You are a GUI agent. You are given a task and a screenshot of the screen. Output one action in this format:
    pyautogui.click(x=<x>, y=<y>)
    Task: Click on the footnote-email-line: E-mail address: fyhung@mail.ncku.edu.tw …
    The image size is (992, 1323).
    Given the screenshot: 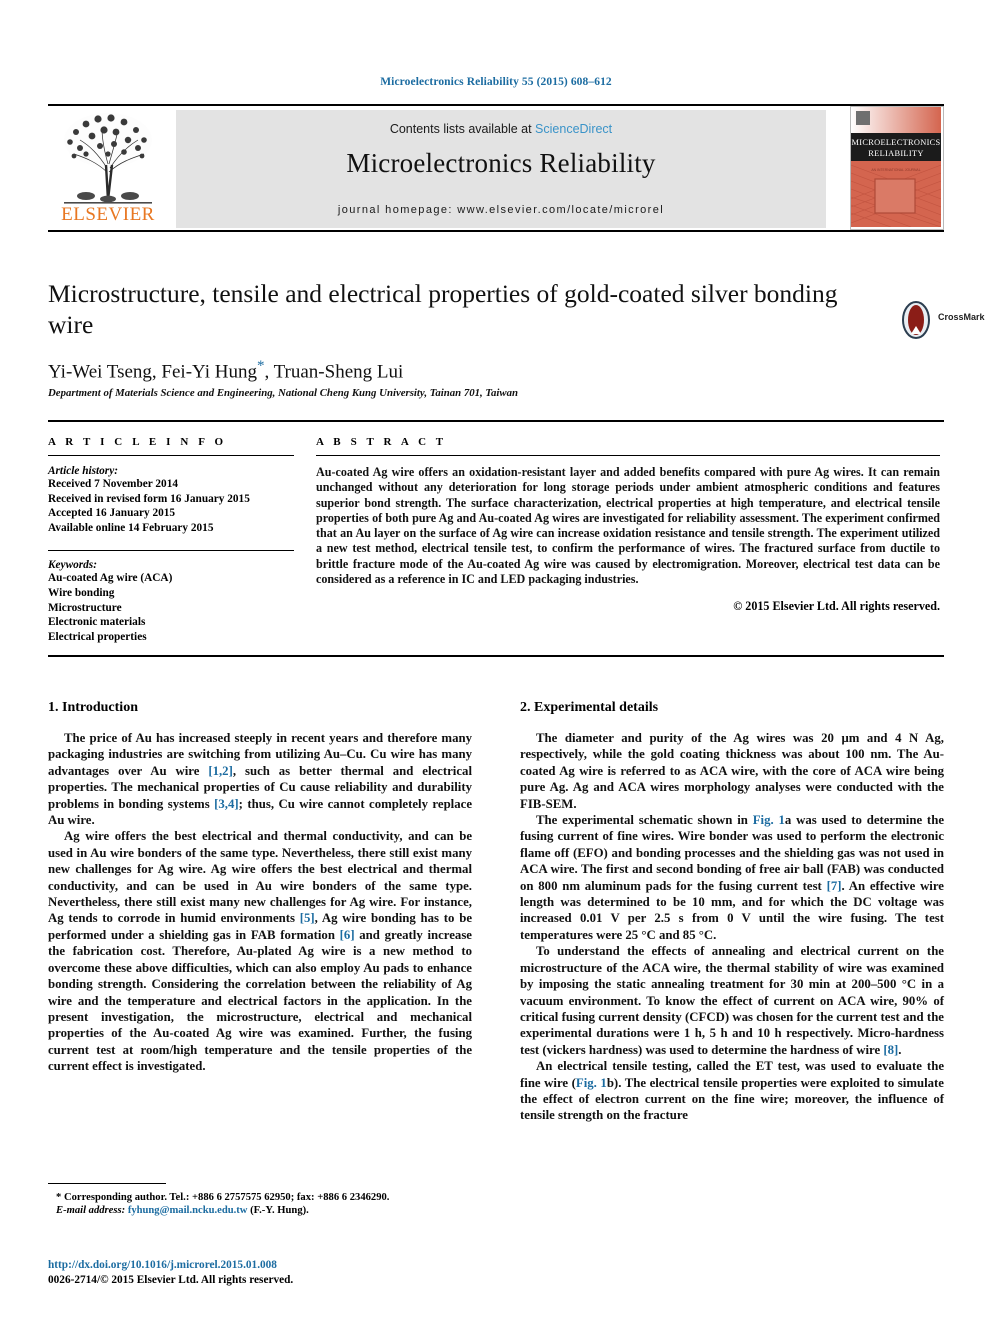 What is the action you would take?
    pyautogui.click(x=260, y=1210)
    